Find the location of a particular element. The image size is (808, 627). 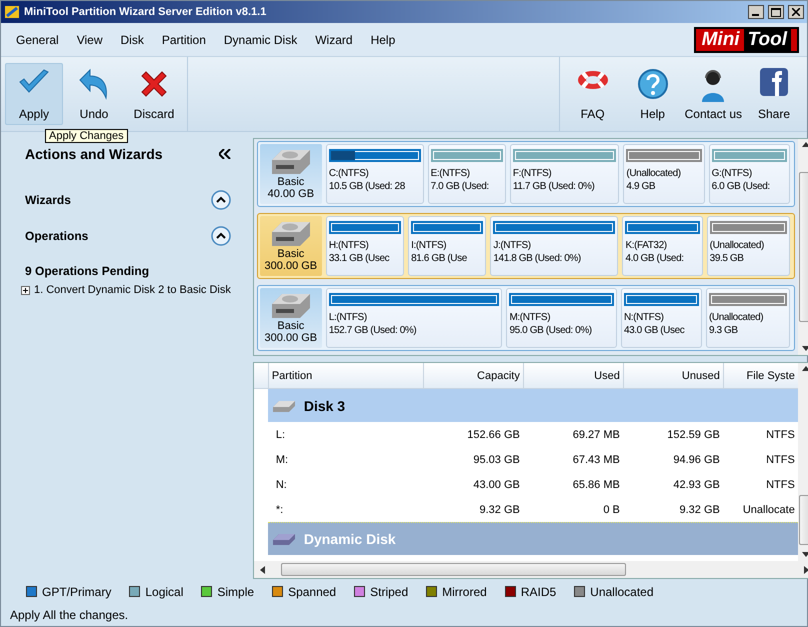

partition-name: K:(FAT32) is located at coordinates (646, 245).